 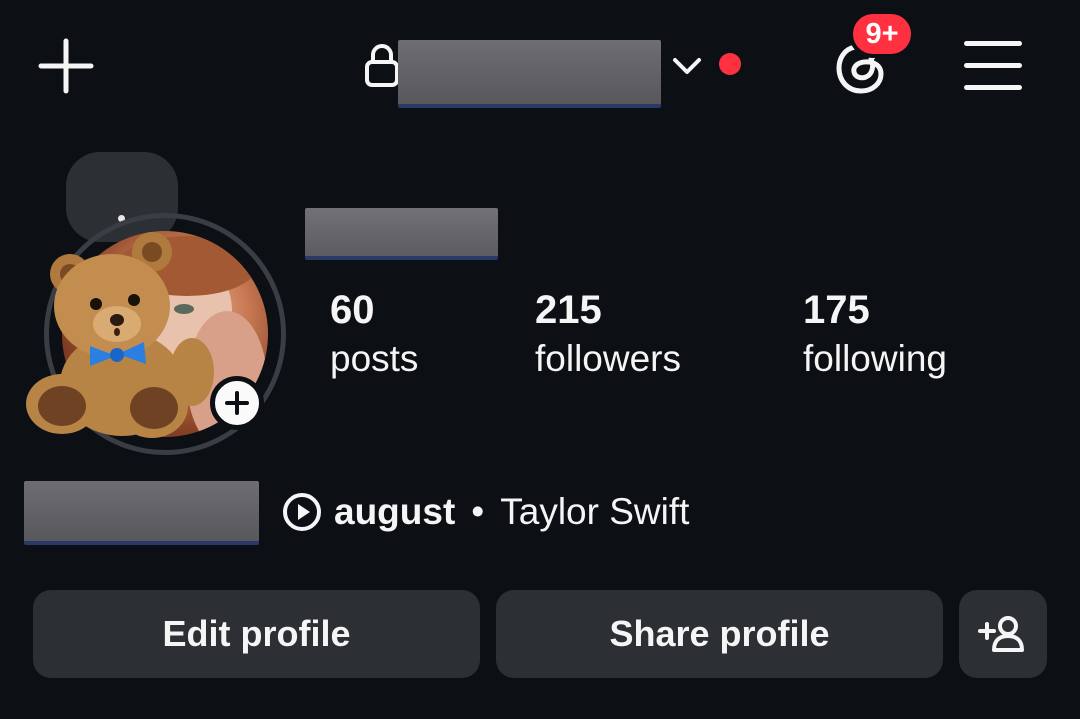 I want to click on followers-label: followers, so click(x=608, y=358).